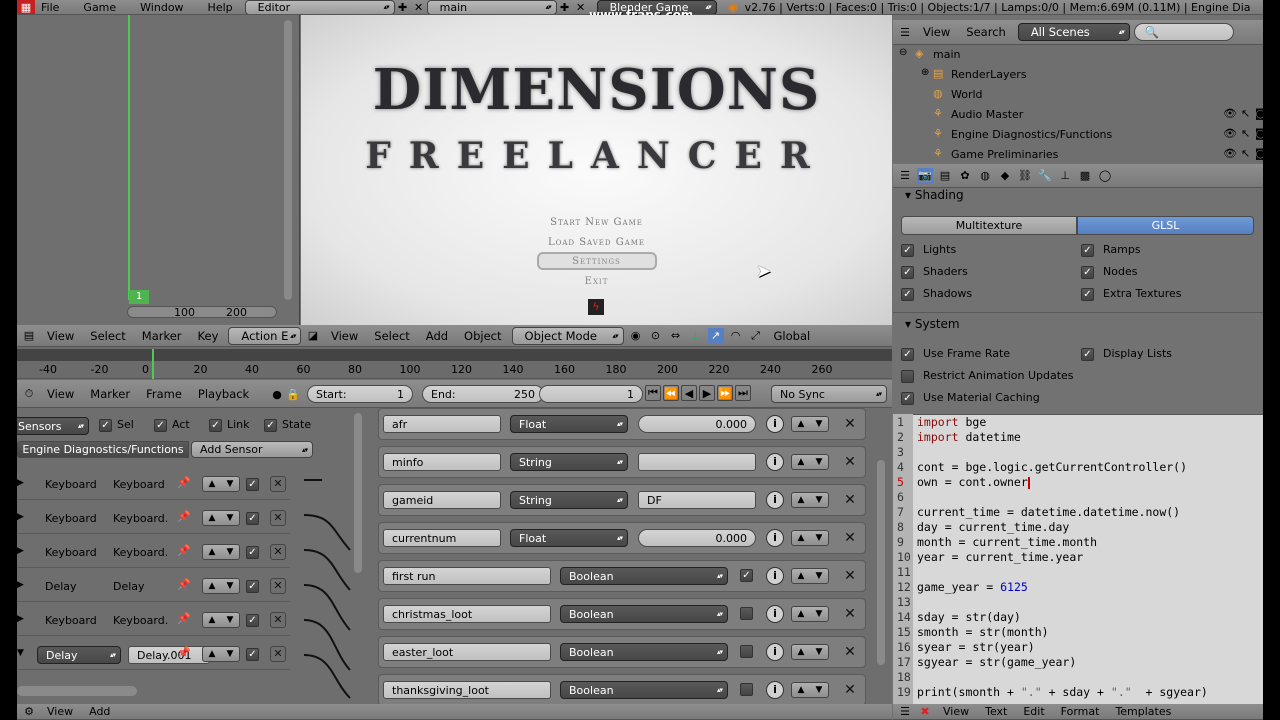 This screenshot has height=720, width=1280. Describe the element at coordinates (442, 424) in the screenshot. I see `property-name-field: afr` at that location.